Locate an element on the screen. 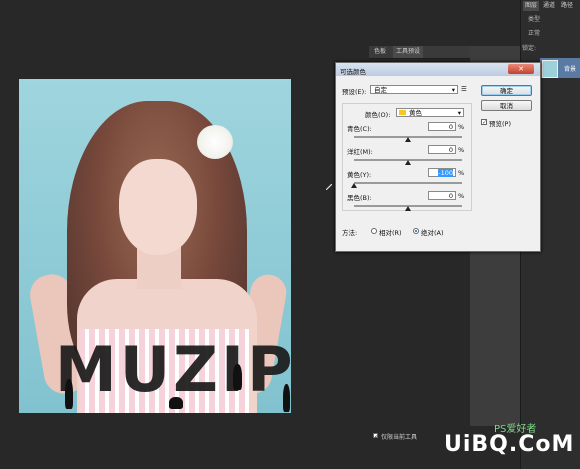 The height and width of the screenshot is (469, 580). color-swatch is located at coordinates (402, 112).